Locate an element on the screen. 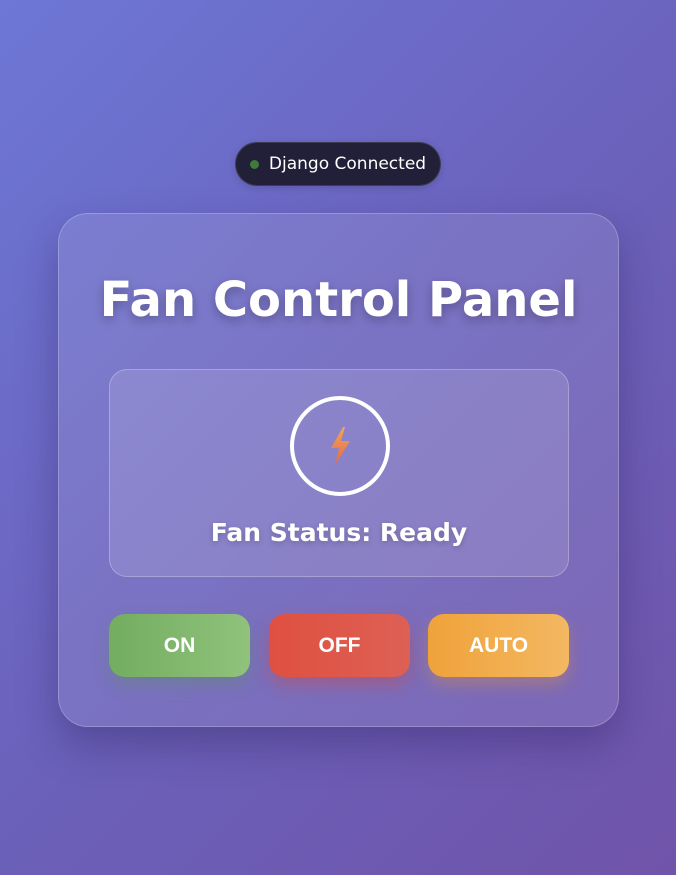  fan-on-button: ON is located at coordinates (179, 645).